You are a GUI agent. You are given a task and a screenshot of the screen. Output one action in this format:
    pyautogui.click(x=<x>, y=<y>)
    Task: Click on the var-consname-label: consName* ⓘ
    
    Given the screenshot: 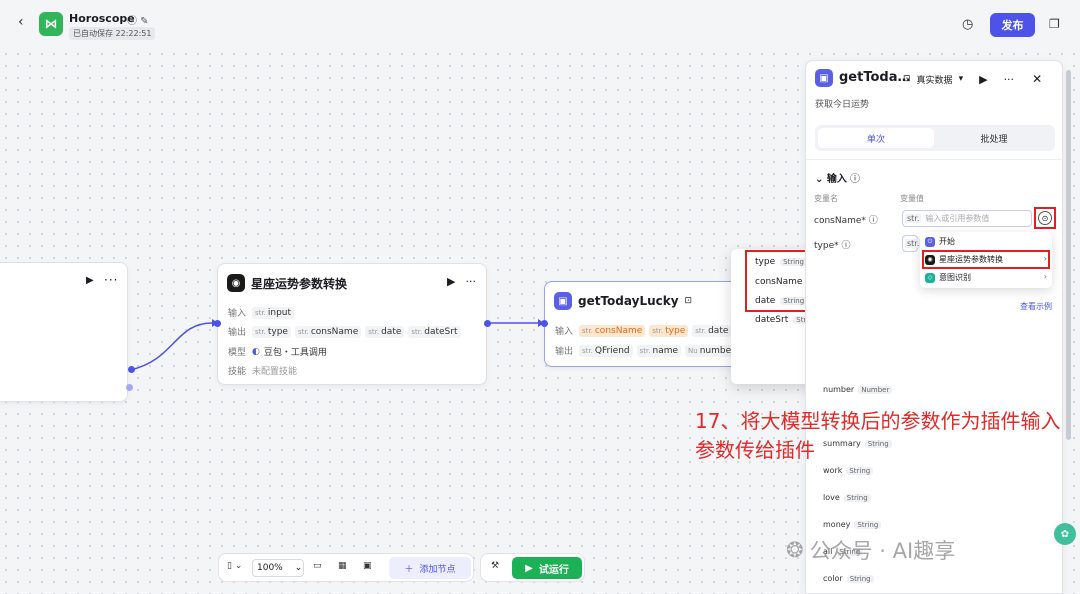 What is the action you would take?
    pyautogui.click(x=846, y=221)
    